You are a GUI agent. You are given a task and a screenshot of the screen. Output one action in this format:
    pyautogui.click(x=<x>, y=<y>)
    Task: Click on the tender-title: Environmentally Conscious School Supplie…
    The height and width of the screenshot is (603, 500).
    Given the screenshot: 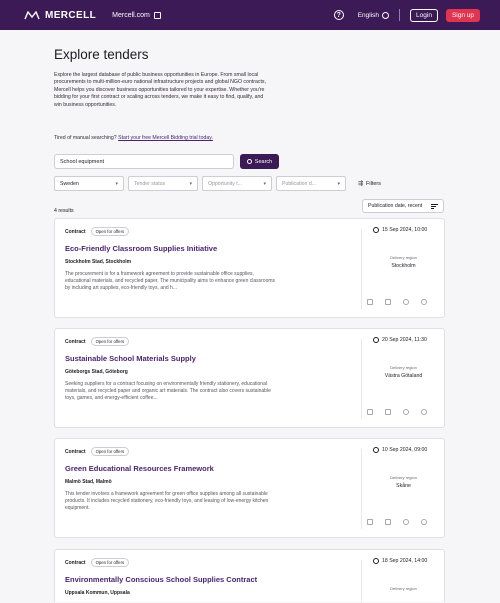 What is the action you would take?
    pyautogui.click(x=205, y=579)
    